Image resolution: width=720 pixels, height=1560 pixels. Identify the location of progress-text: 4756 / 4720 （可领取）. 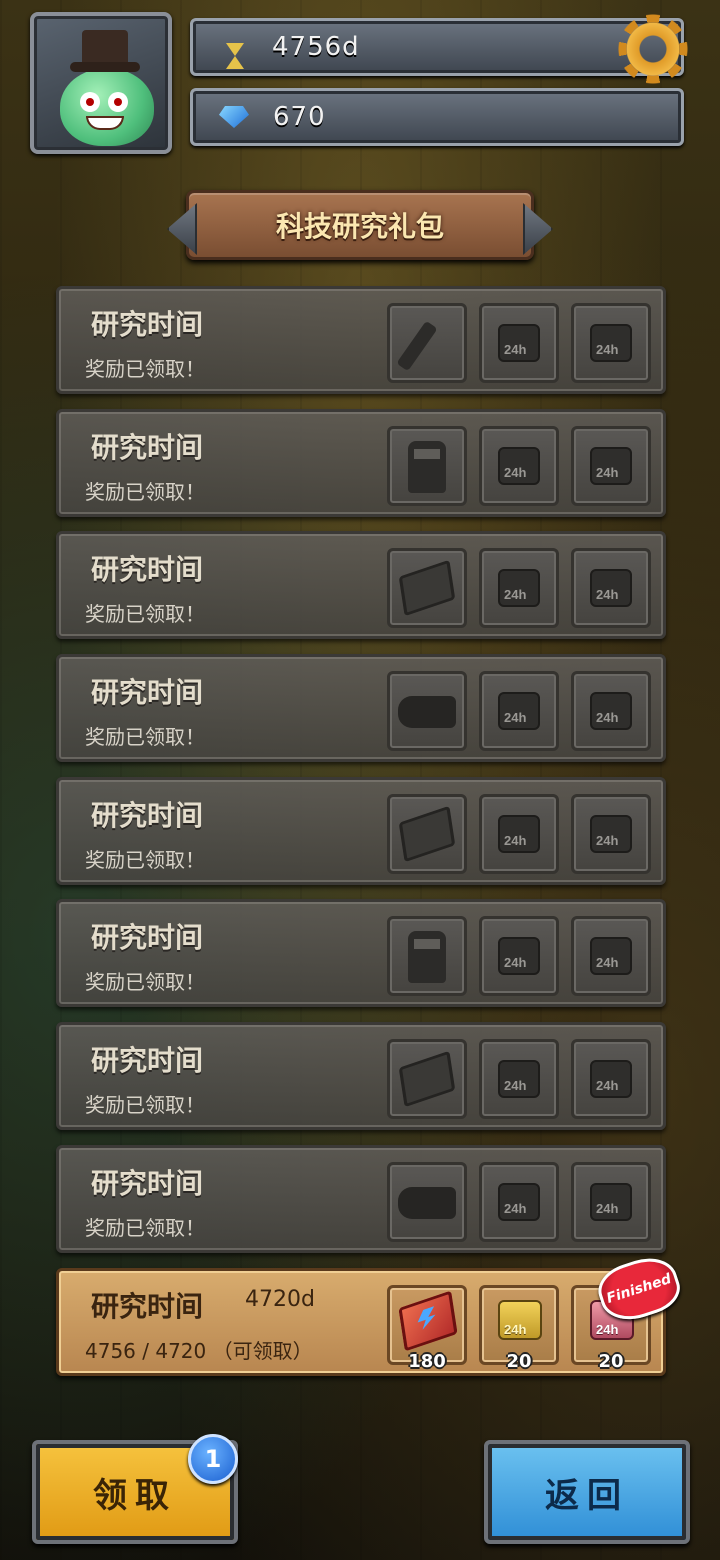
(199, 1350).